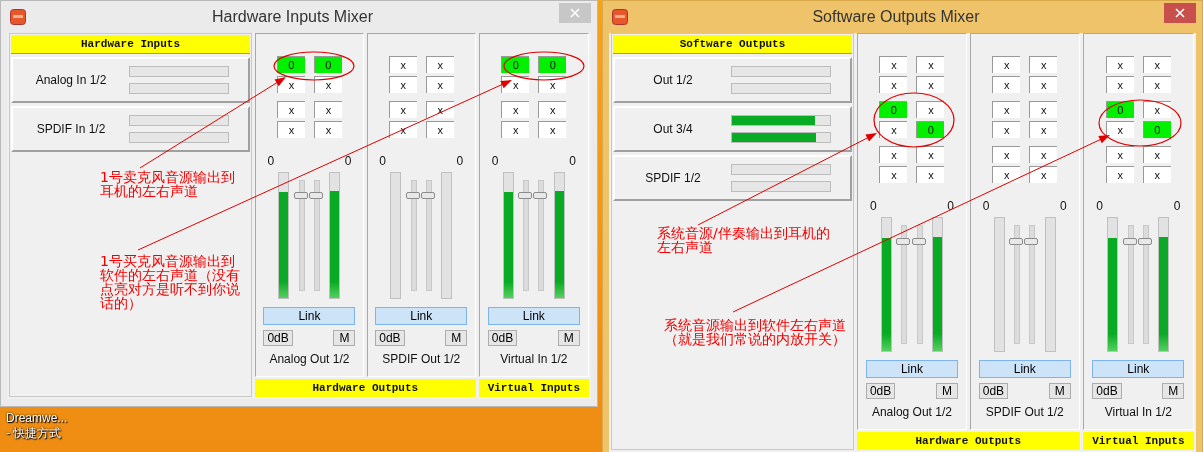 The image size is (1203, 452). Describe the element at coordinates (170, 282) in the screenshot. I see `annotation-text: 1号买克风音源输出到软件的左右声道（没有点亮对方是听不到你说话的）` at that location.